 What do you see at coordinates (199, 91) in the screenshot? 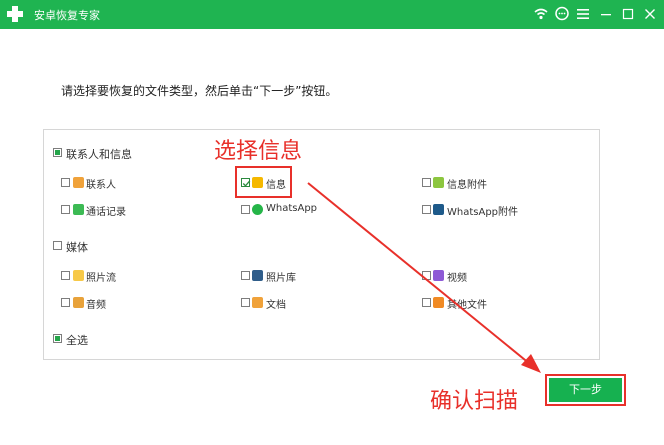
I see `instruction-text: 请选择要恢复的文件类型，然后单击“下一步”按钮。` at bounding box center [199, 91].